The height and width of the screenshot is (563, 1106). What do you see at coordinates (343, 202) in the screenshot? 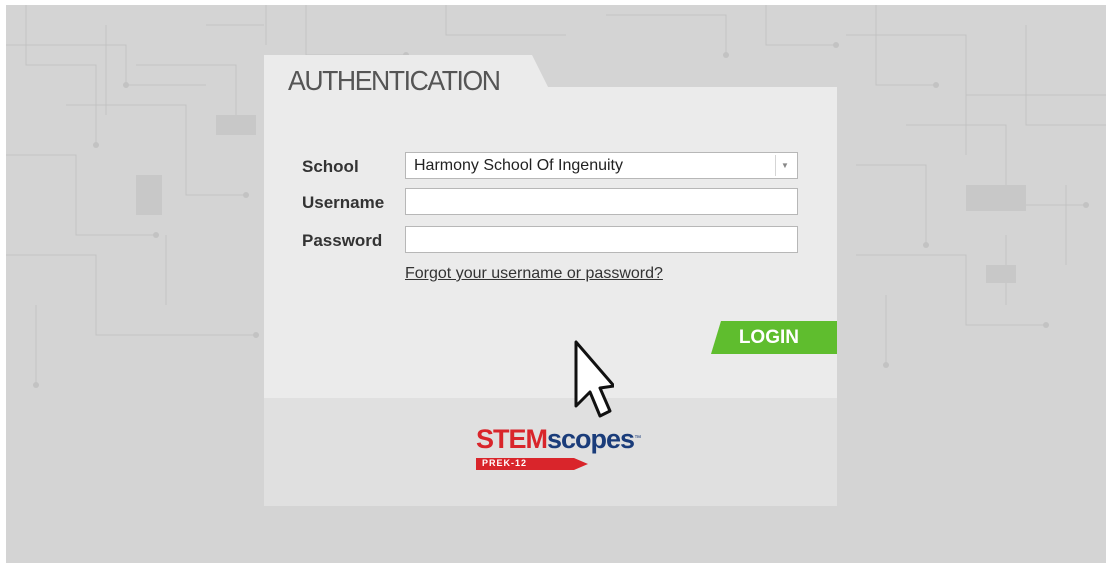
I see `username-label: Username` at bounding box center [343, 202].